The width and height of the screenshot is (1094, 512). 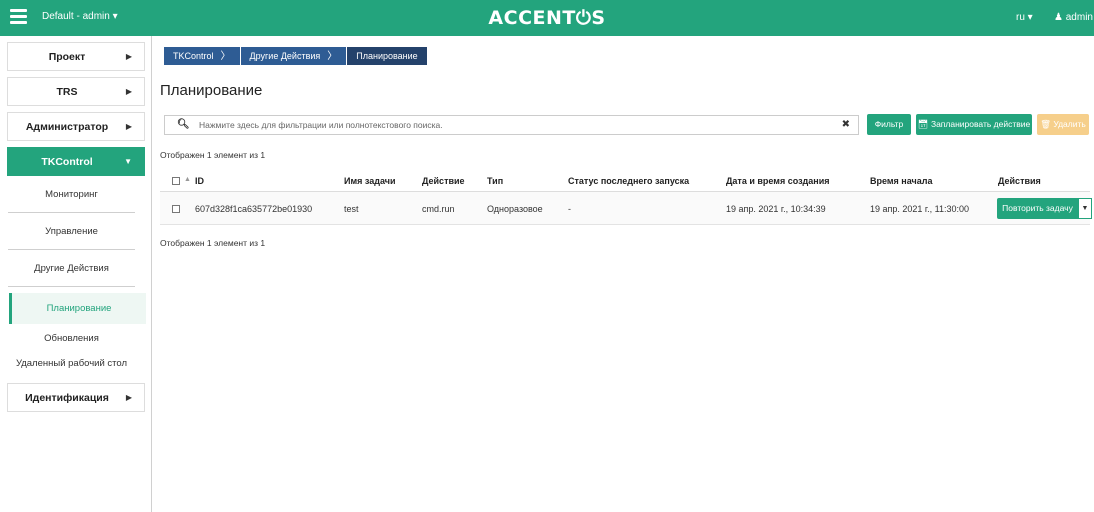 I want to click on breadcrumb-item: TKControl 〉, so click(x=202, y=56).